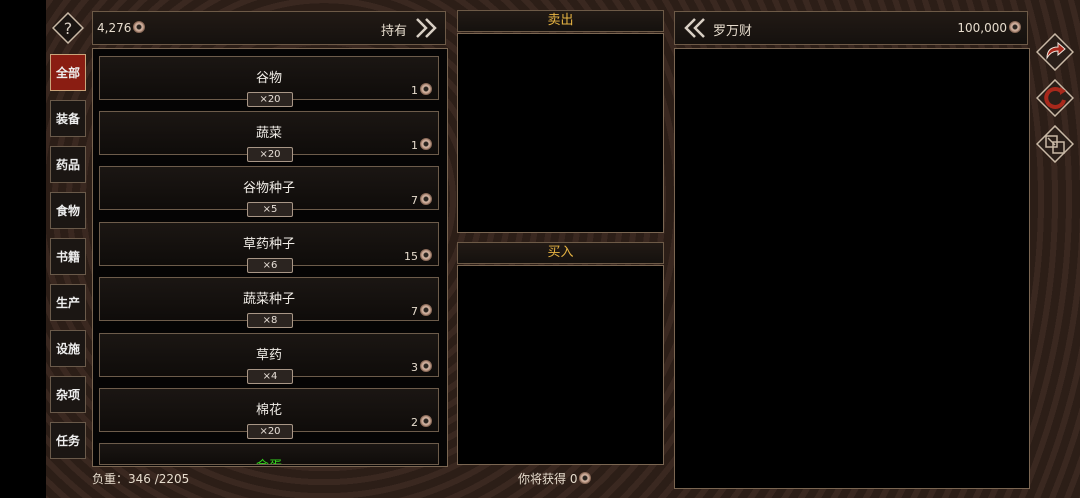 This screenshot has height=498, width=1080. Describe the element at coordinates (270, 209) in the screenshot. I see `item-quantity: ×5` at that location.